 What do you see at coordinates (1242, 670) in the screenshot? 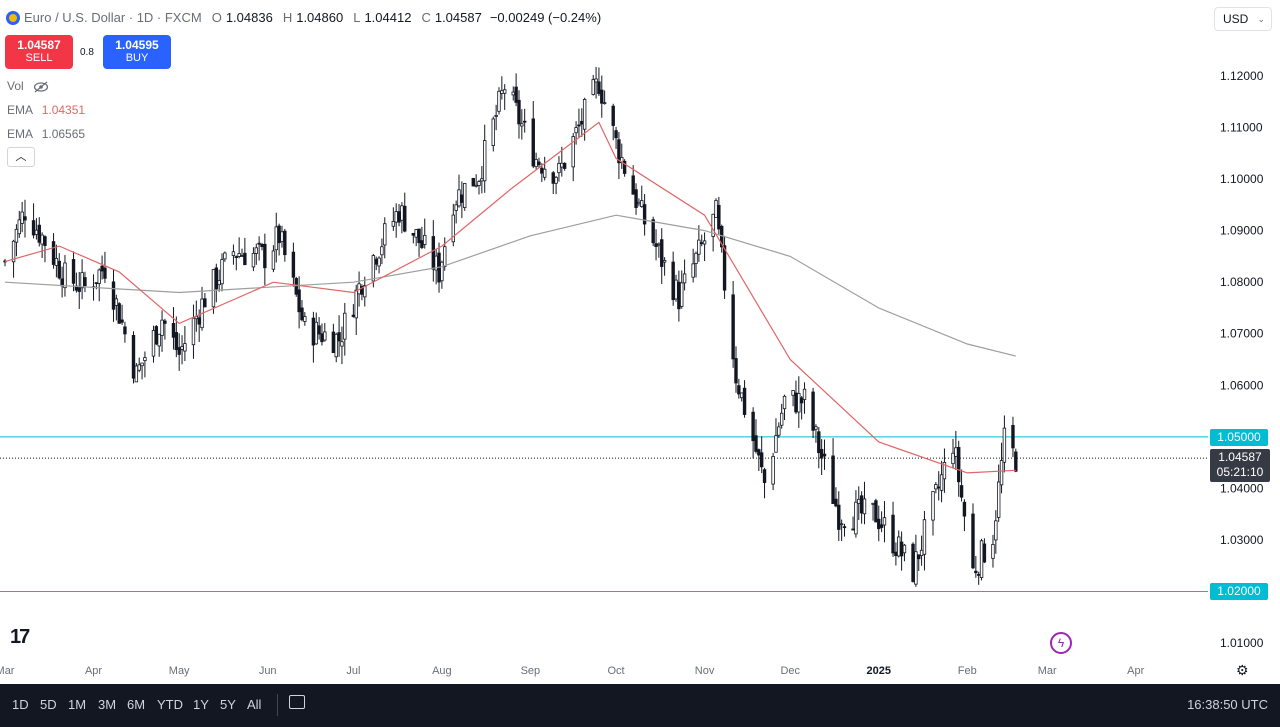
I see `gear-icon: ⚙` at bounding box center [1242, 670].